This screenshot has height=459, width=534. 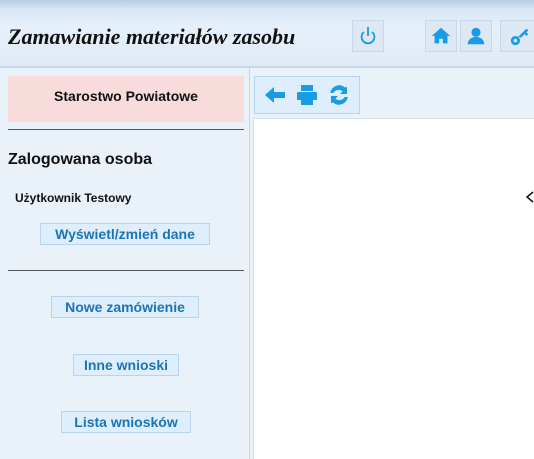 I want to click on print-icon, so click(x=307, y=95).